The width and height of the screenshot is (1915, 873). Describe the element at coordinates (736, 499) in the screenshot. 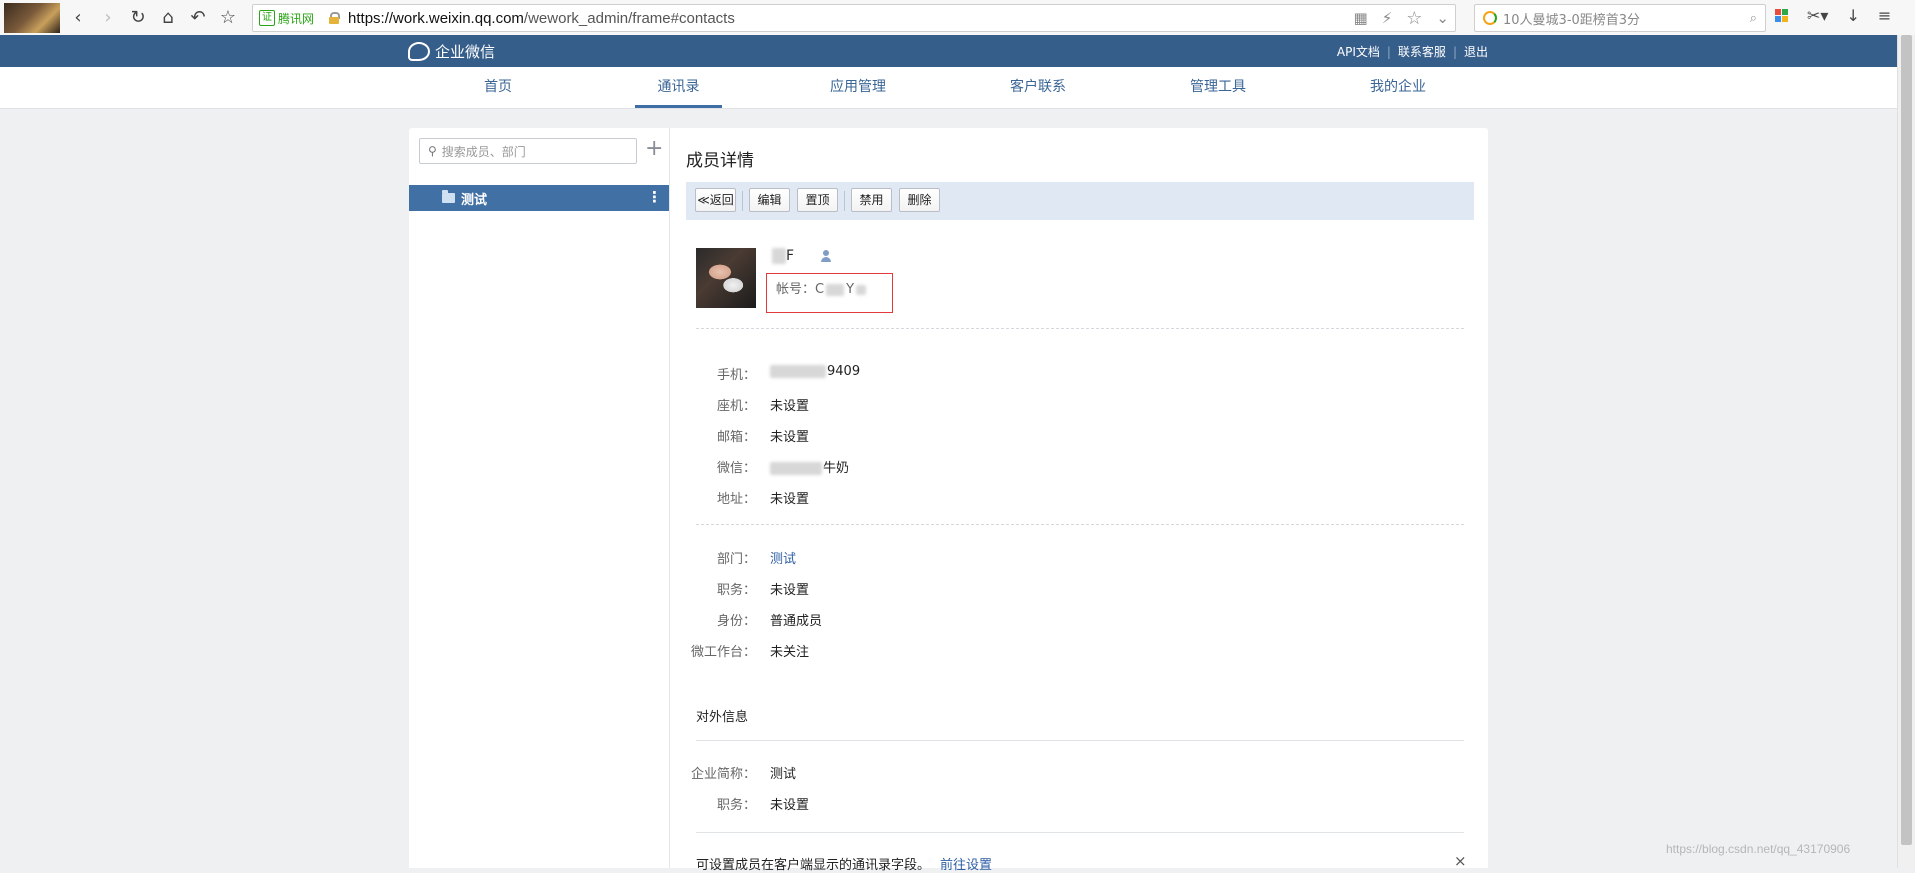

I see `address-label: 地址：` at that location.